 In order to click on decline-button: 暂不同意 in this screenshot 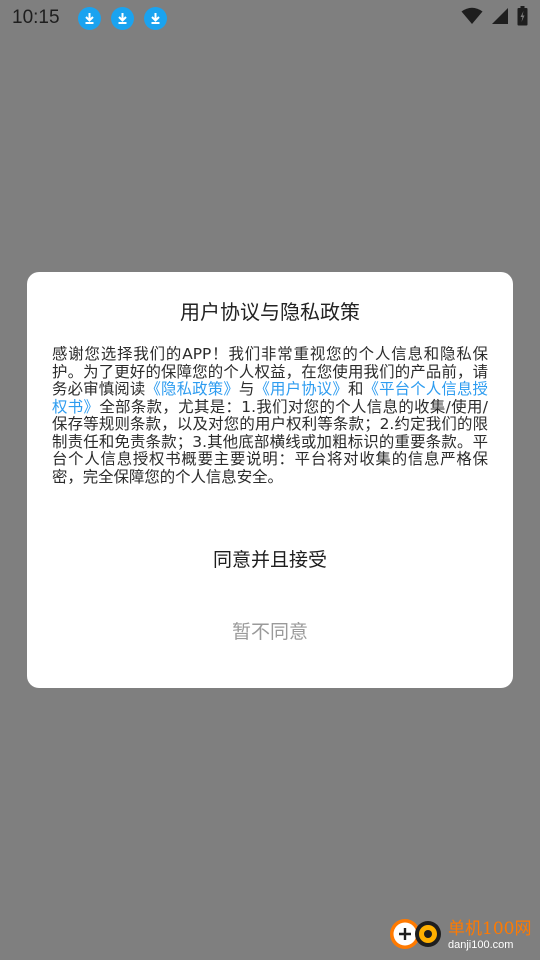, I will do `click(270, 630)`.